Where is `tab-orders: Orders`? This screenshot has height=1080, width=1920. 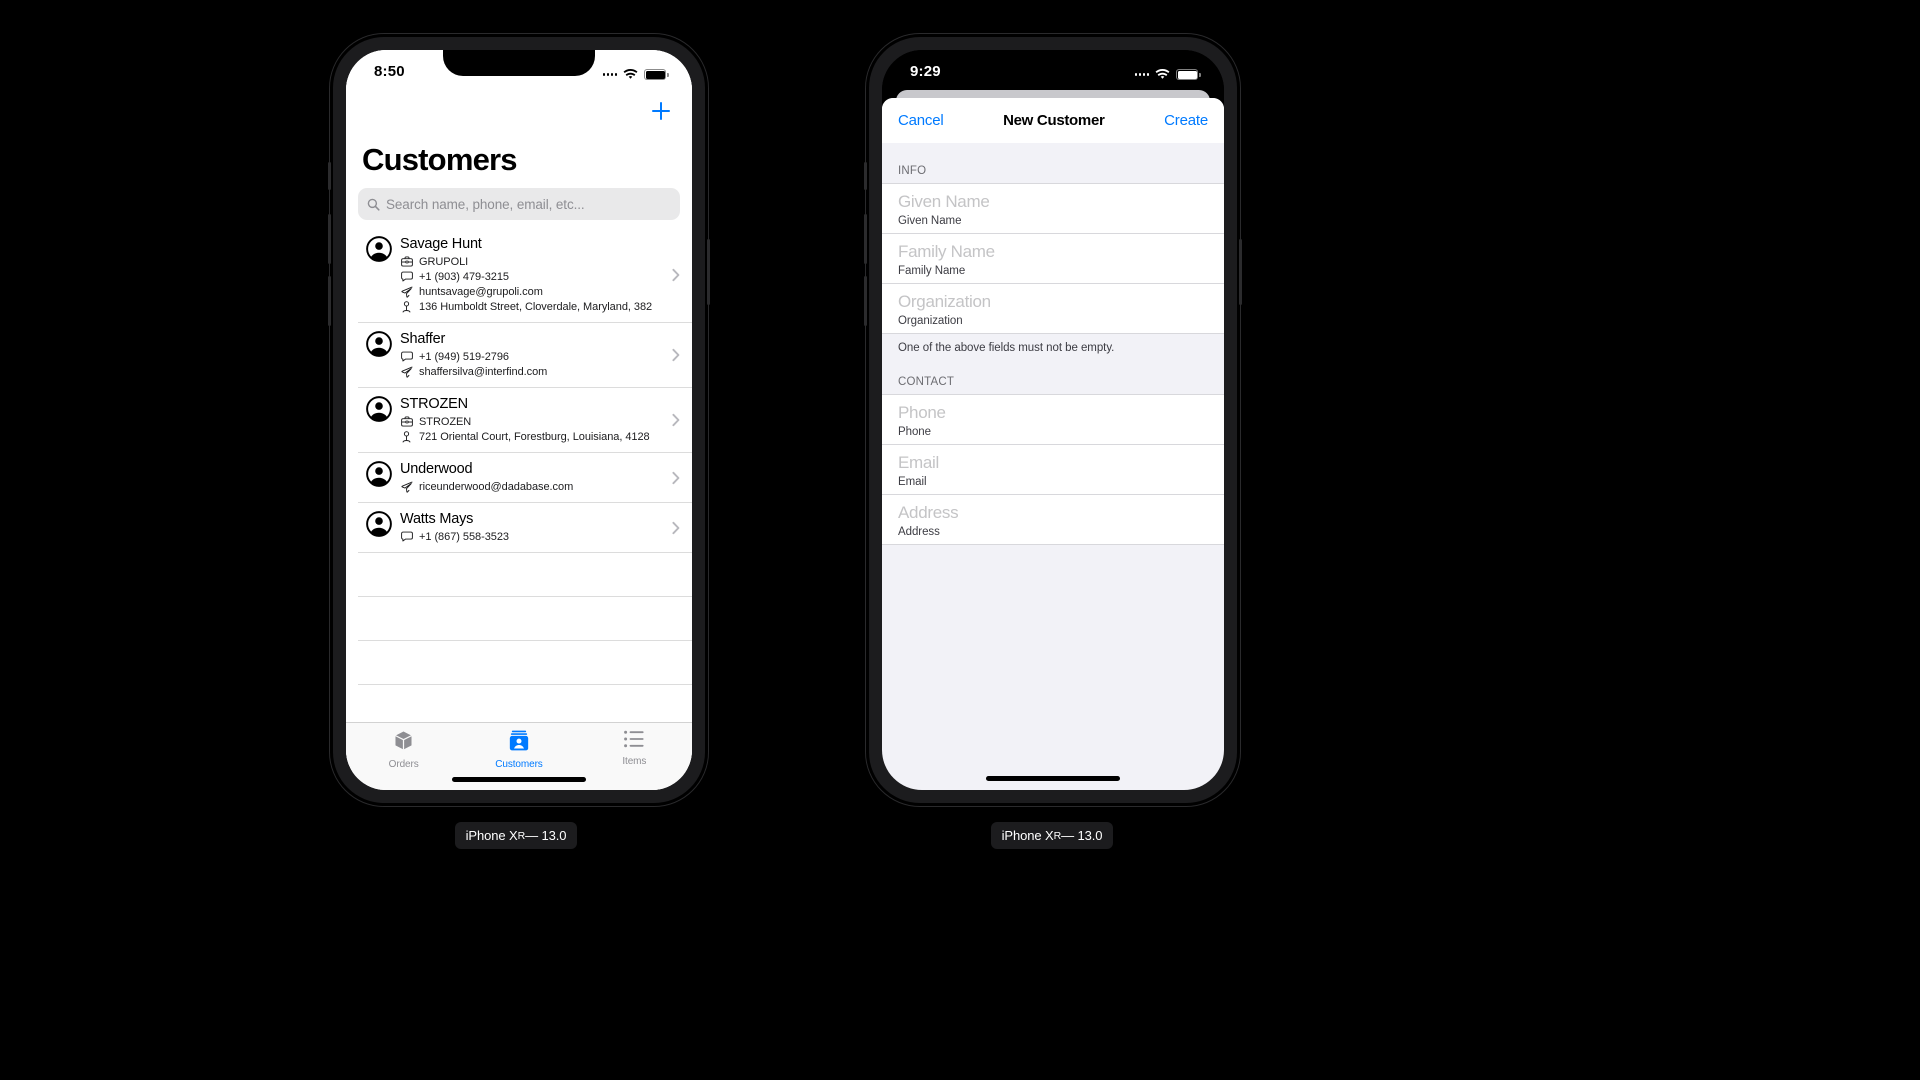 tab-orders: Orders is located at coordinates (403, 750).